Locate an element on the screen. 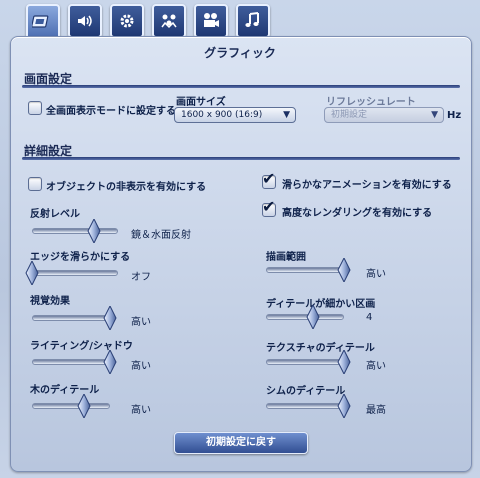  tab-music is located at coordinates (253, 21).